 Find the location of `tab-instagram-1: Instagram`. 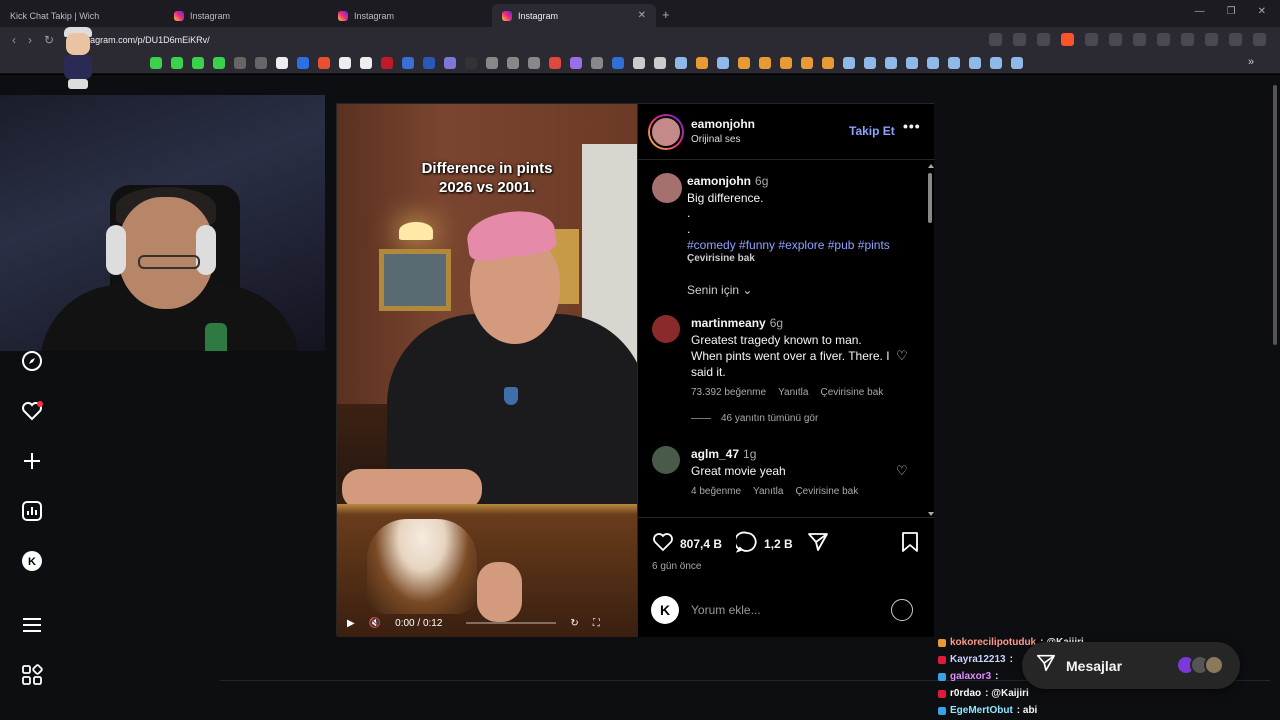

tab-instagram-1: Instagram is located at coordinates (246, 15).